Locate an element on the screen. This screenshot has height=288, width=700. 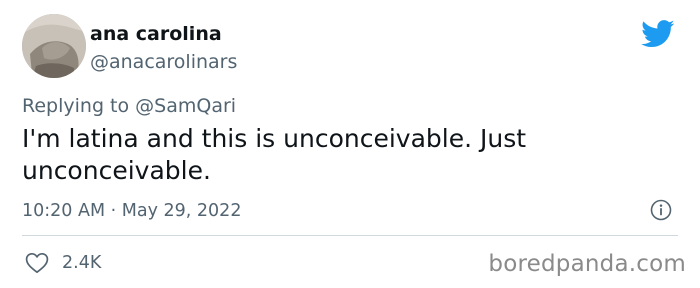
tweet-timestamp: 10:20 AM · May 29, 2022 is located at coordinates (131, 211).